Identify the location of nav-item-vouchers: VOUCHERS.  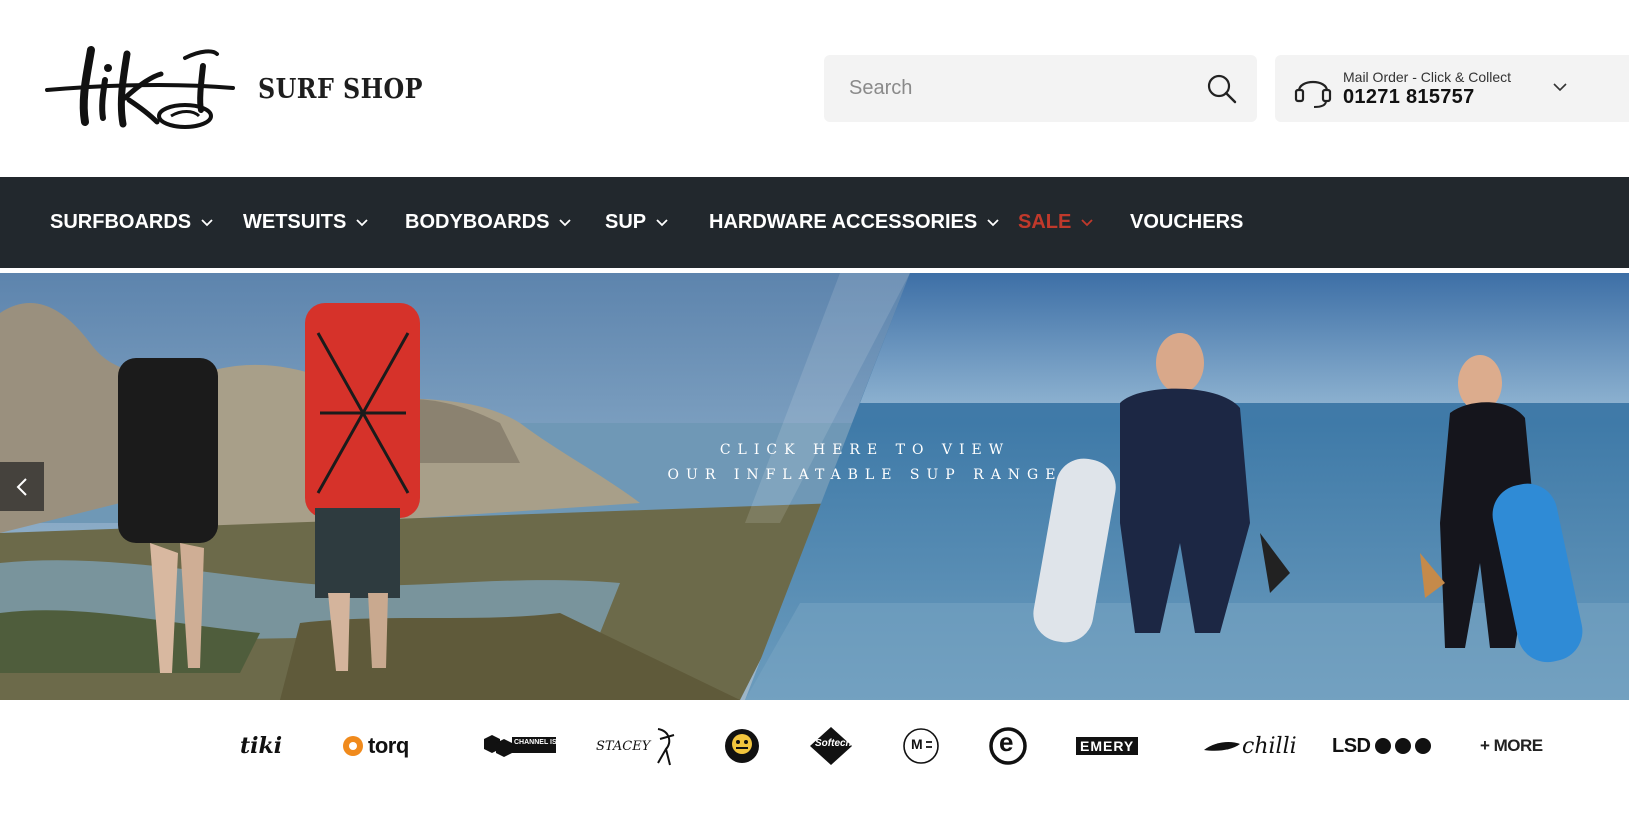
(1186, 222).